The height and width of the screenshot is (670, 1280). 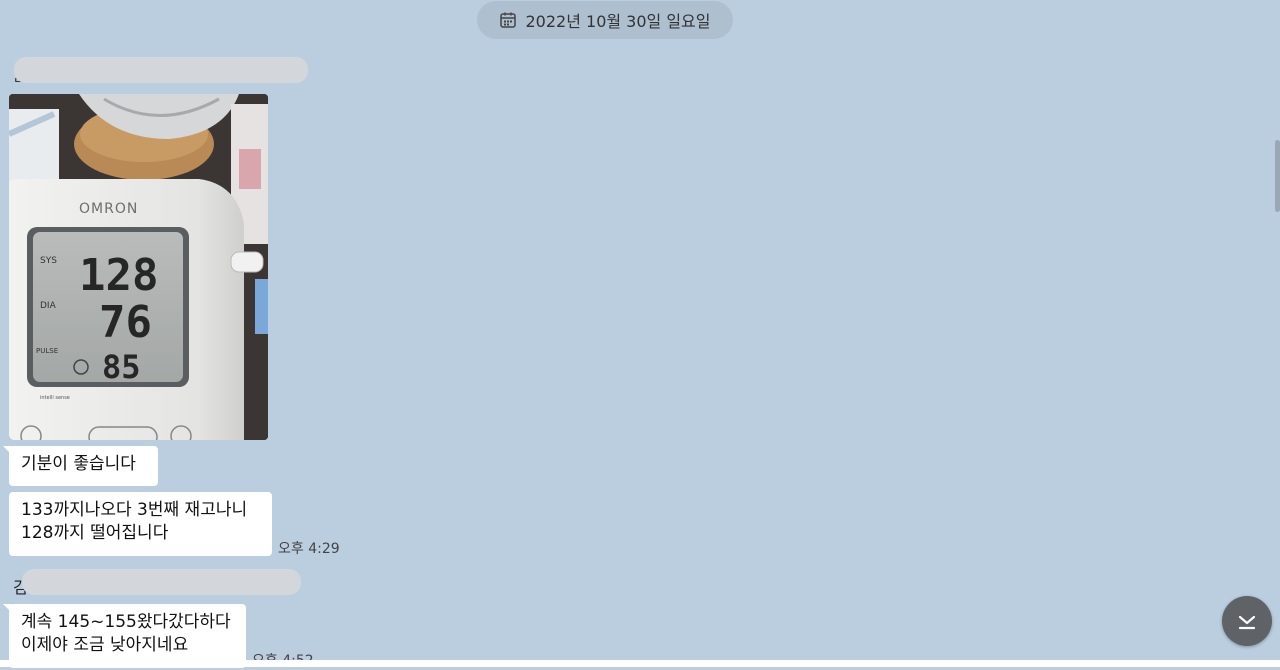 I want to click on scroll-to-bottom-icon, so click(x=1247, y=622).